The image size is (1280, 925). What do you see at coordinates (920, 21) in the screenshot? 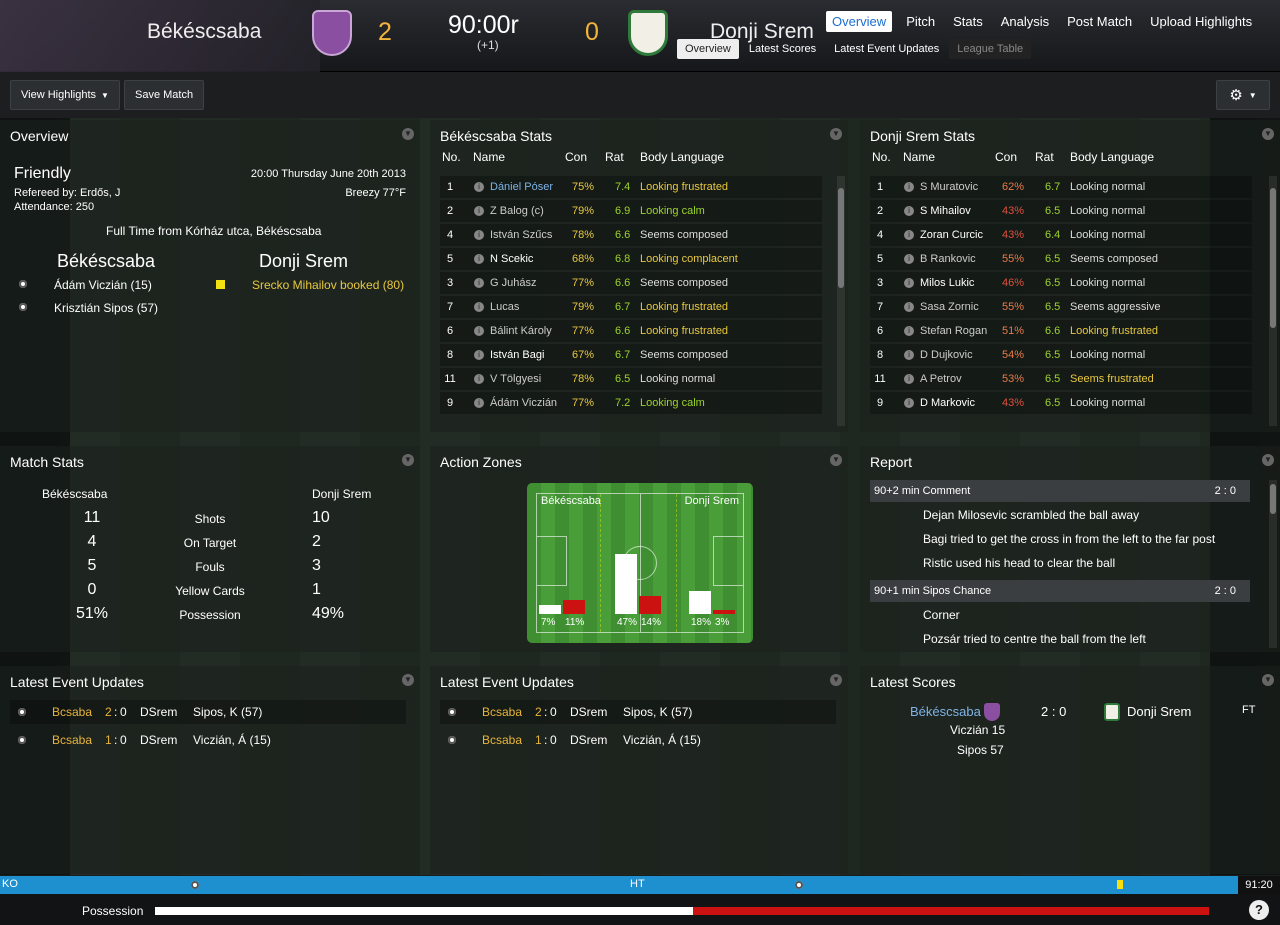
I see `tab-pitch: Pitch` at bounding box center [920, 21].